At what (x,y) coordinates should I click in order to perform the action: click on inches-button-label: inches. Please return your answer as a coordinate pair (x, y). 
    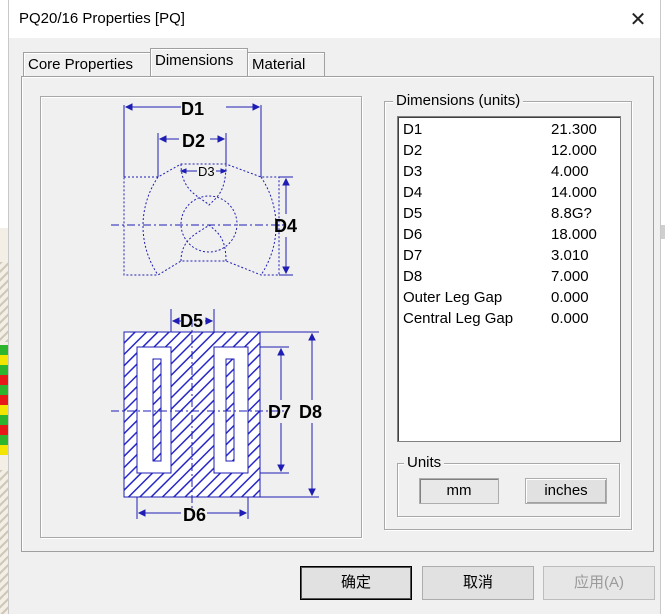
    Looking at the image, I should click on (566, 490).